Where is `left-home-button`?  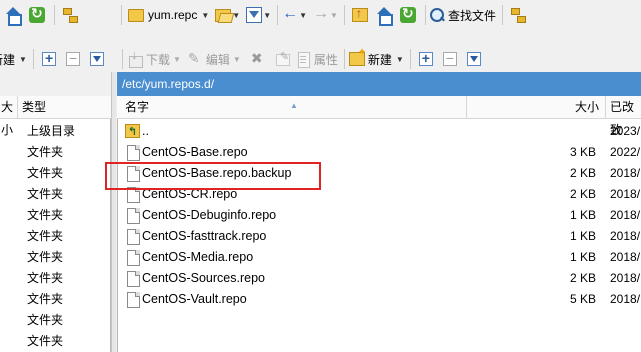 left-home-button is located at coordinates (13, 15).